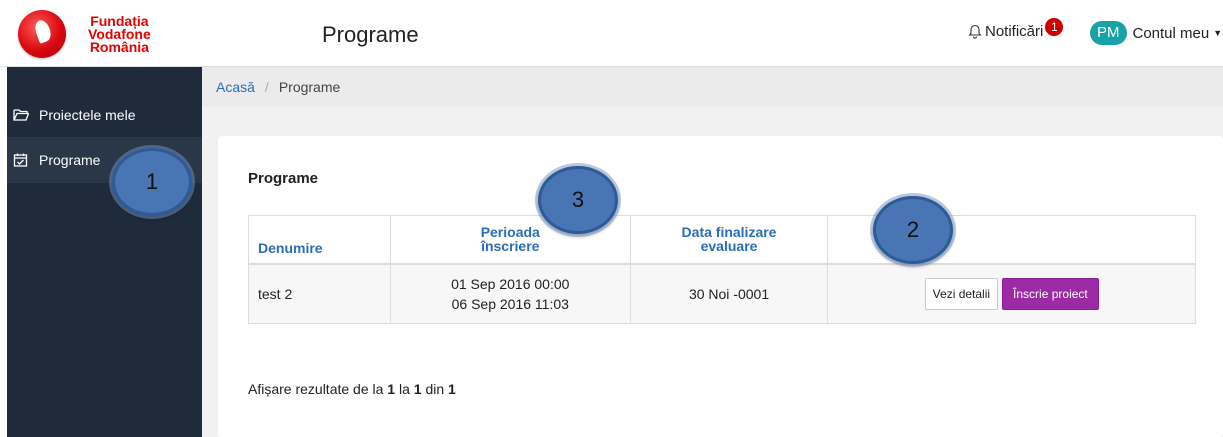  Describe the element at coordinates (1171, 33) in the screenshot. I see `account-label: Contul meu` at that location.